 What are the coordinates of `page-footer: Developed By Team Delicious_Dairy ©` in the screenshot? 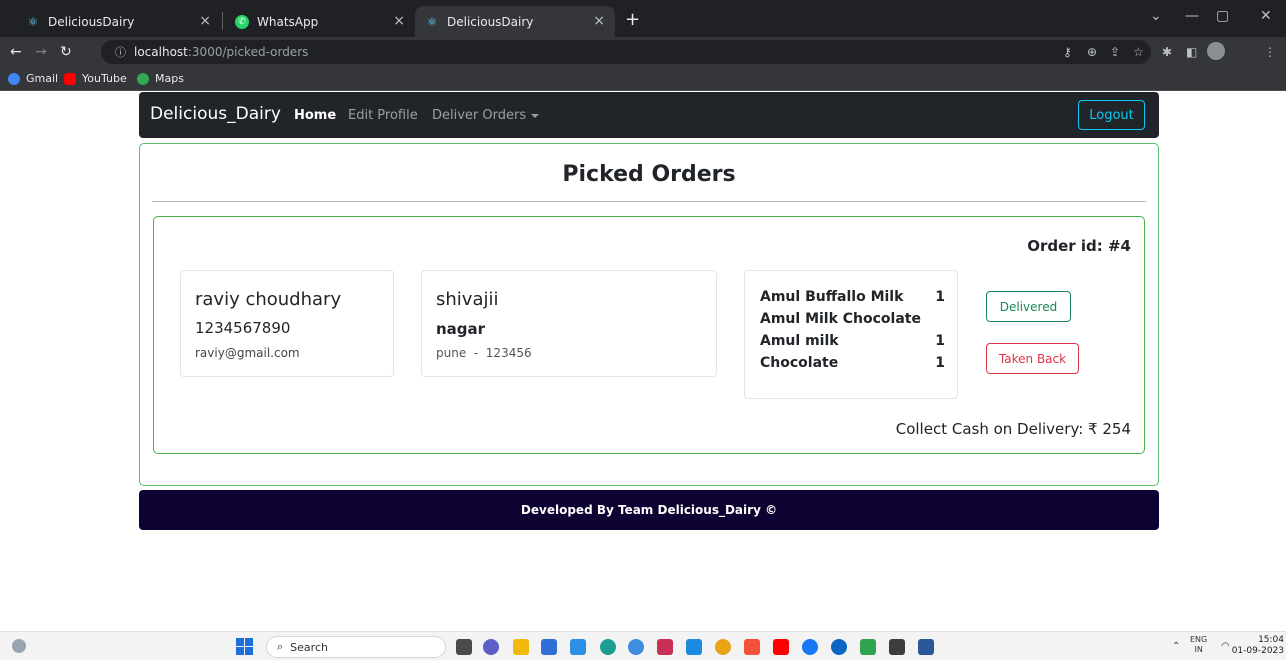 It's located at (649, 510).